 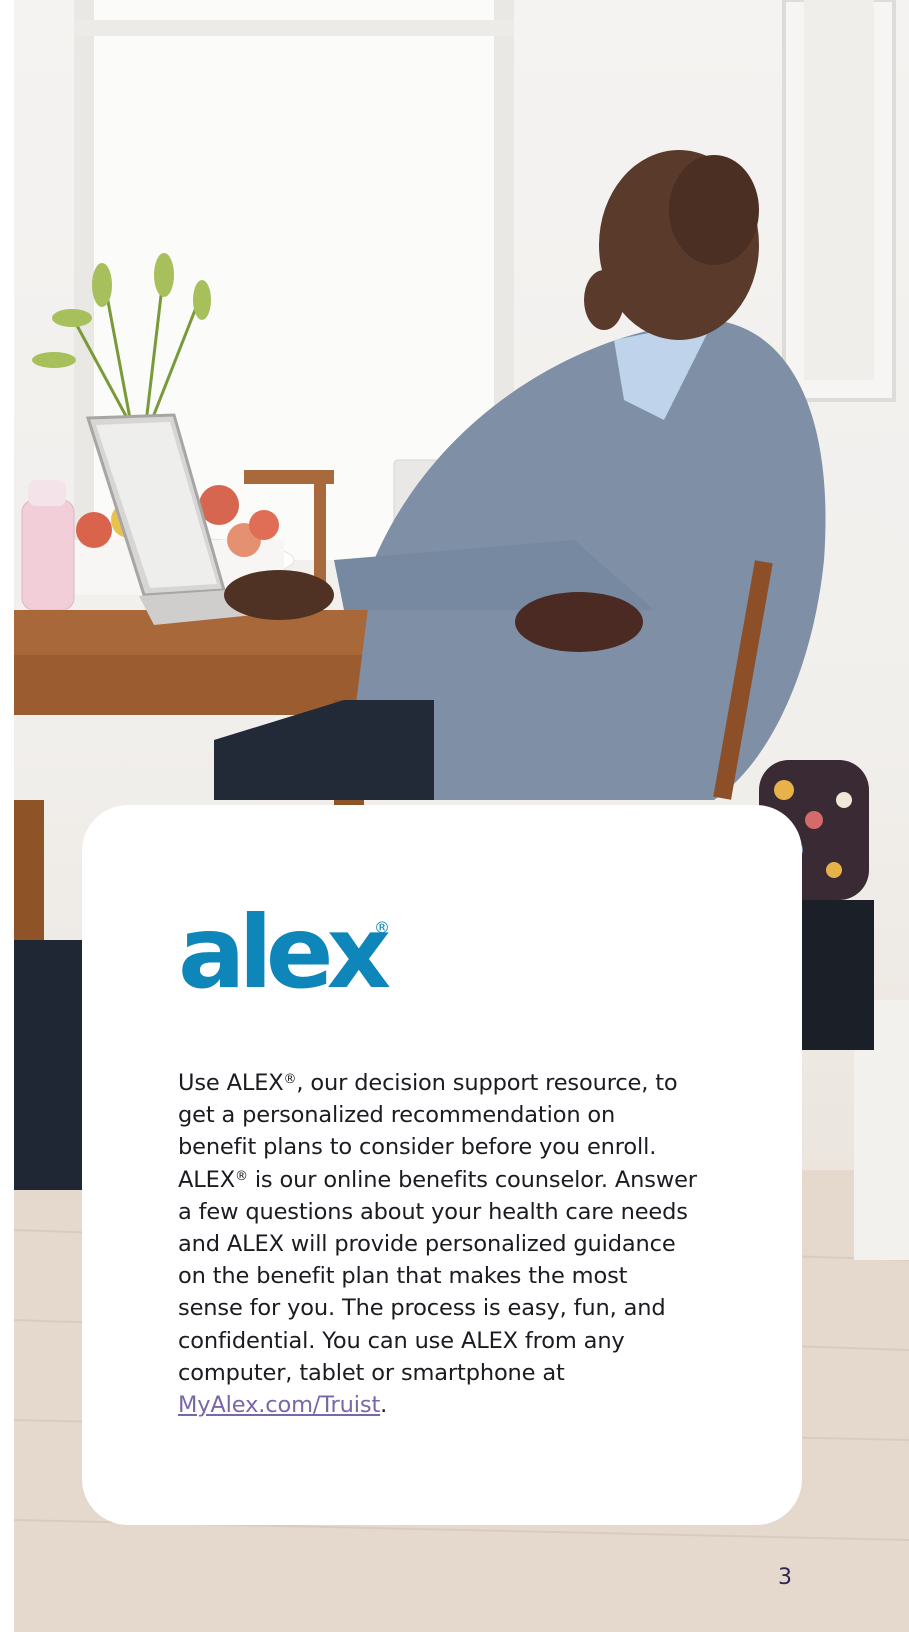 What do you see at coordinates (382, 927) in the screenshot?
I see `logo-registered-mark: ®` at bounding box center [382, 927].